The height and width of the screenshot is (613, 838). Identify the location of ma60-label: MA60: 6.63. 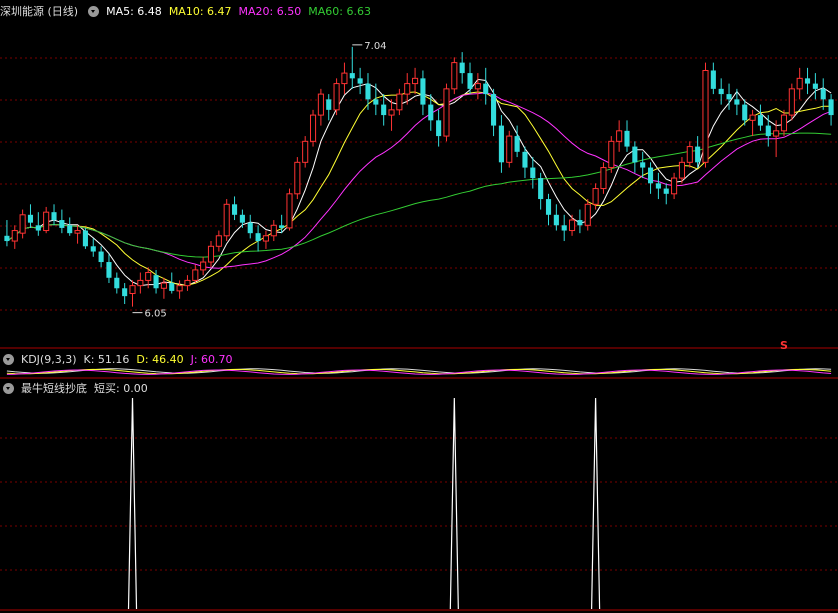
(339, 11).